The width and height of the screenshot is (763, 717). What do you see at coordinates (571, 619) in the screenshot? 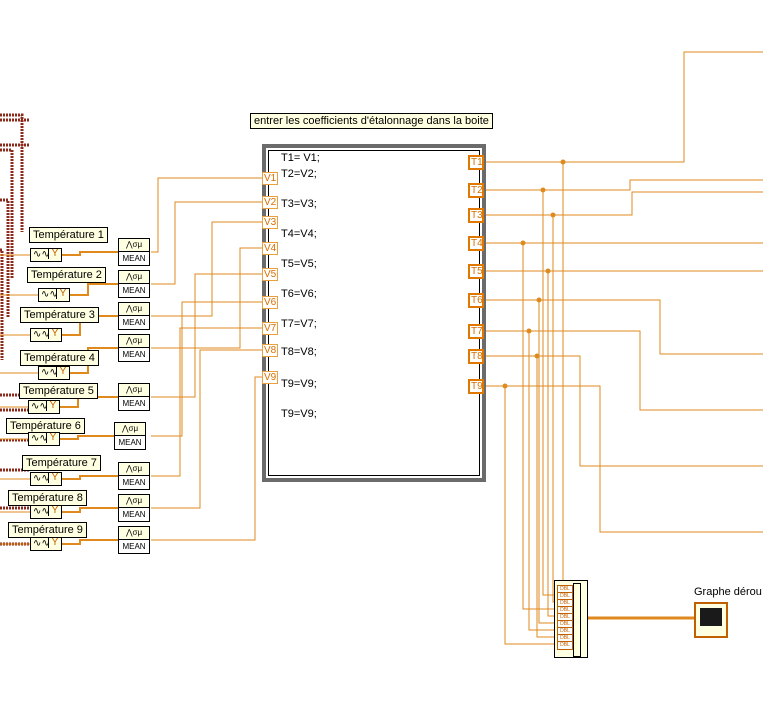
I see `build-array-node: DBL DBL DBL DBL DBL DBL DBL DBL DBL` at bounding box center [571, 619].